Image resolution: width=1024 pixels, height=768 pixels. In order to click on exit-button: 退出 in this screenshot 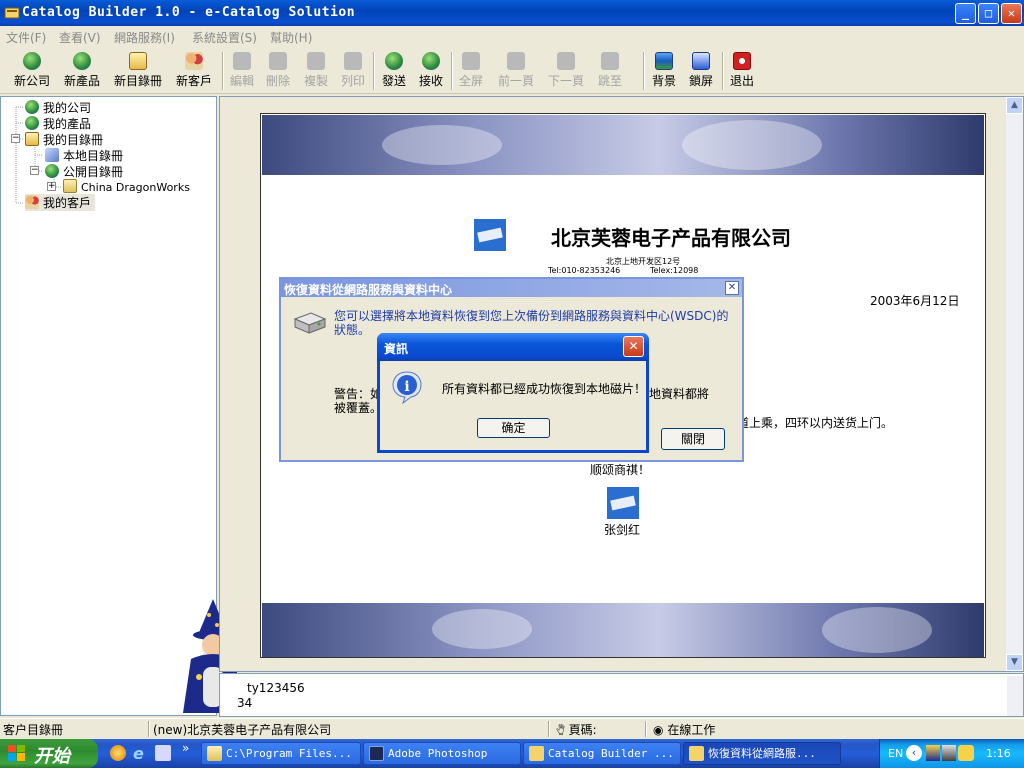, I will do `click(742, 71)`.